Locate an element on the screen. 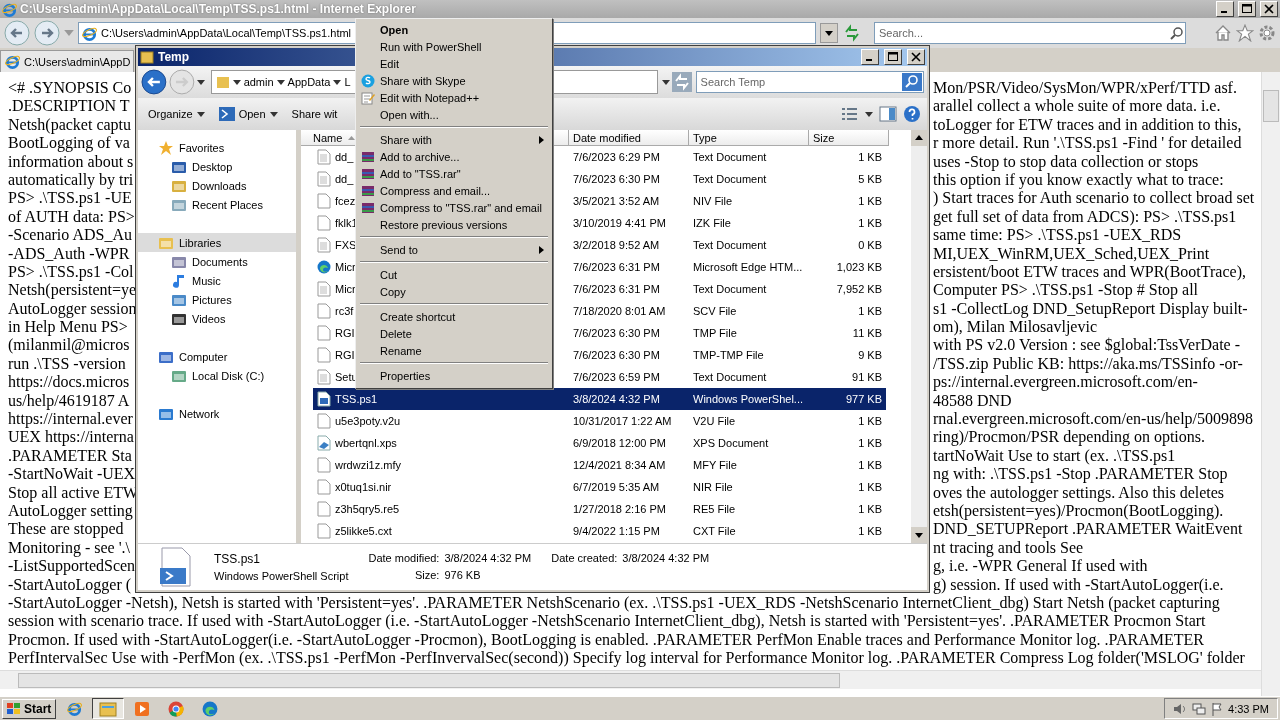 This screenshot has height=720, width=1280. page-text: Computer PS> .\TSS.ps1 -Stop # Stop all is located at coordinates (1066, 290).